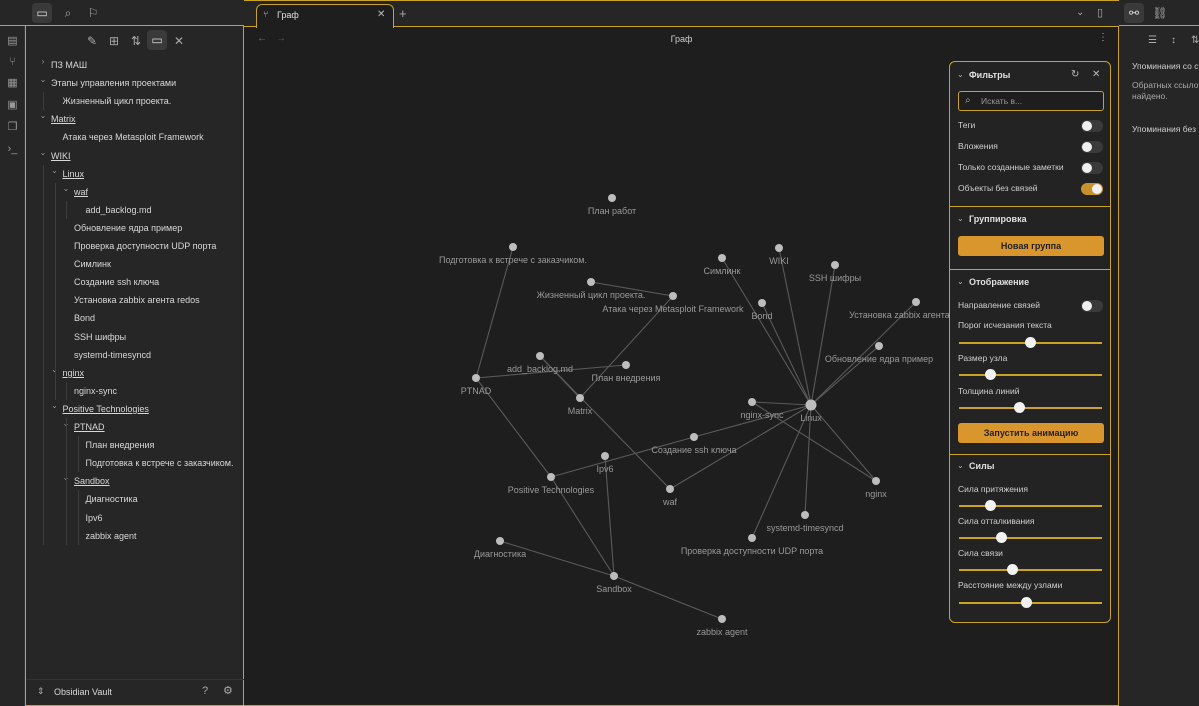 The width and height of the screenshot is (1199, 706). I want to click on tree-folder: nginx, so click(74, 373).